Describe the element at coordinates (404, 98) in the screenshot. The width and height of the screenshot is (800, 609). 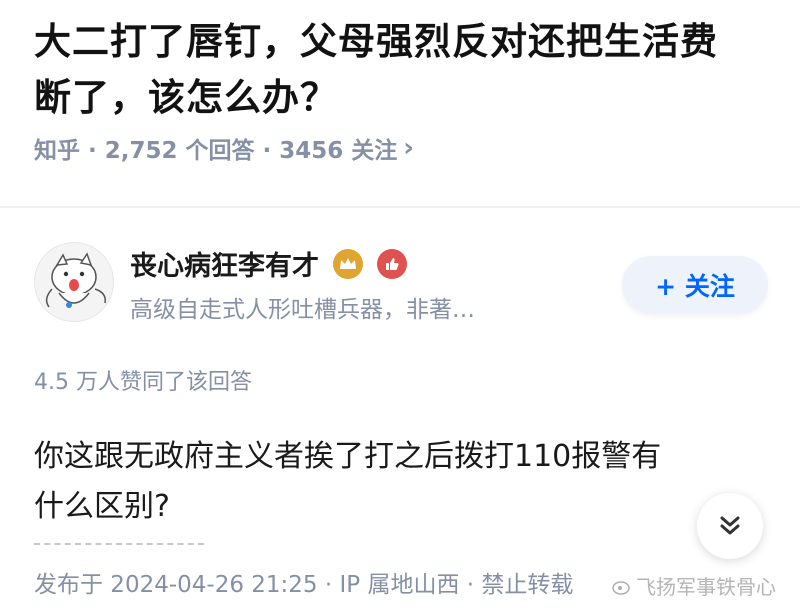
I see `question-title-line-2: 断了，该怎么办？` at that location.